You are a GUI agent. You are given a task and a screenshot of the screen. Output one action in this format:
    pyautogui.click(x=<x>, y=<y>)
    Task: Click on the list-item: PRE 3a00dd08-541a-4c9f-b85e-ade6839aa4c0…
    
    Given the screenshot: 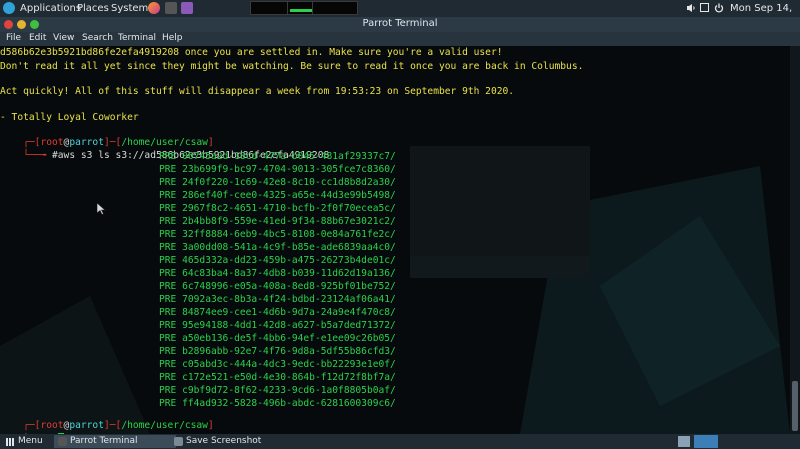 What is the action you would take?
    pyautogui.click(x=198, y=248)
    